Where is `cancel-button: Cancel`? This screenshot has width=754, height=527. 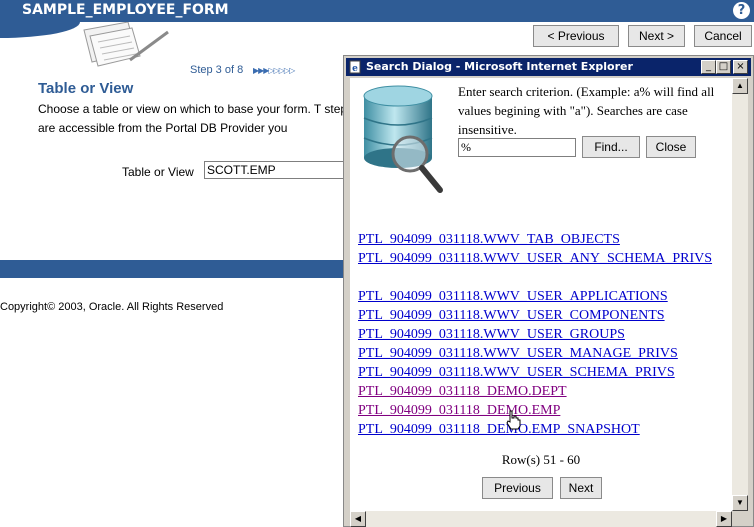
cancel-button: Cancel is located at coordinates (723, 36).